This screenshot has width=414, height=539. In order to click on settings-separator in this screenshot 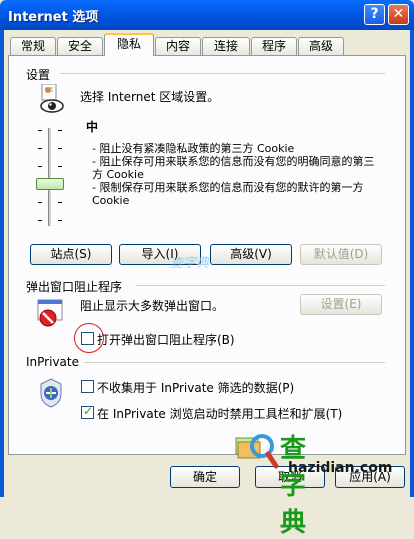, I will do `click(222, 73)`.